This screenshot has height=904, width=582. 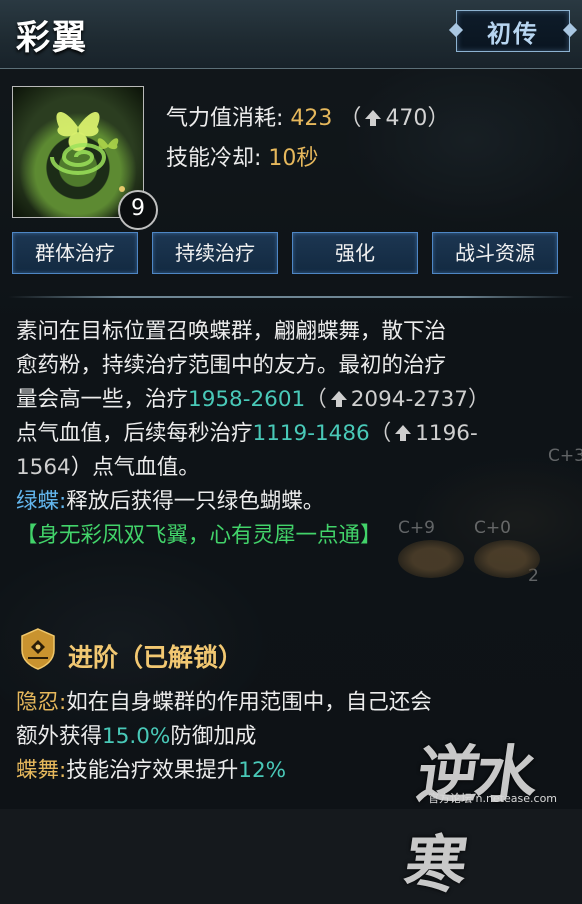 What do you see at coordinates (41, 702) in the screenshot?
I see `advance-label-endure: 隐忍:` at bounding box center [41, 702].